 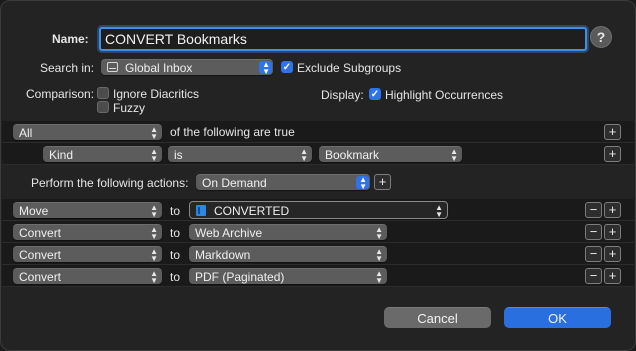 What do you see at coordinates (232, 132) in the screenshot?
I see `match-suffix-label: of the following are true` at bounding box center [232, 132].